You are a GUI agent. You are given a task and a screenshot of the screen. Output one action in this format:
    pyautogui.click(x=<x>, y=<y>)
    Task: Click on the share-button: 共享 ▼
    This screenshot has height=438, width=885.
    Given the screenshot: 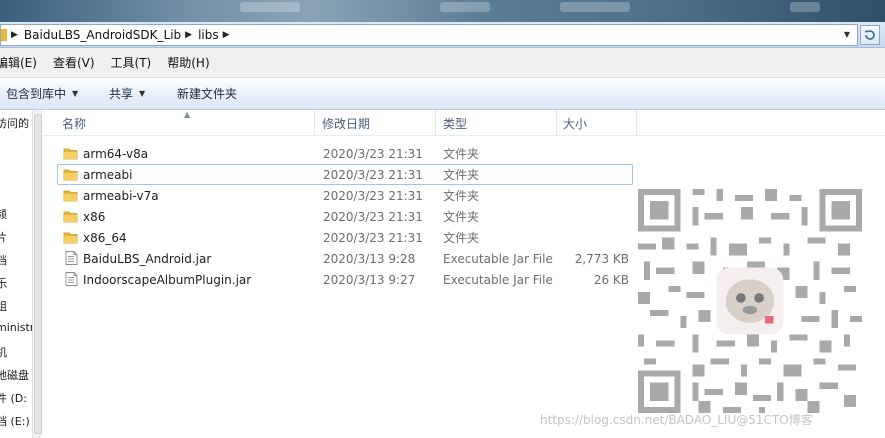 What is the action you would take?
    pyautogui.click(x=127, y=93)
    